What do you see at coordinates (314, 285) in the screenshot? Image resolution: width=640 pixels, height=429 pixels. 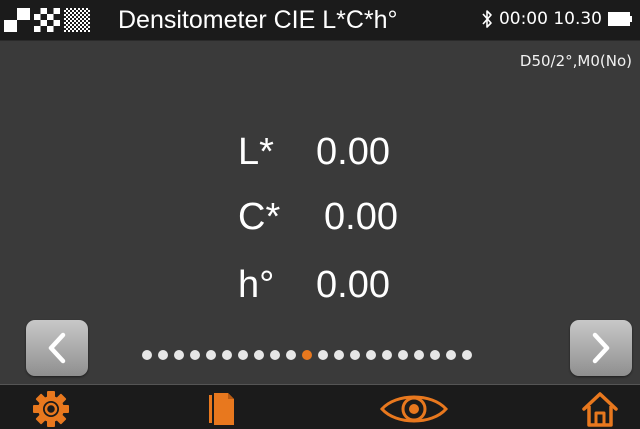 I see `reading-row-h: h° 0.00` at bounding box center [314, 285].